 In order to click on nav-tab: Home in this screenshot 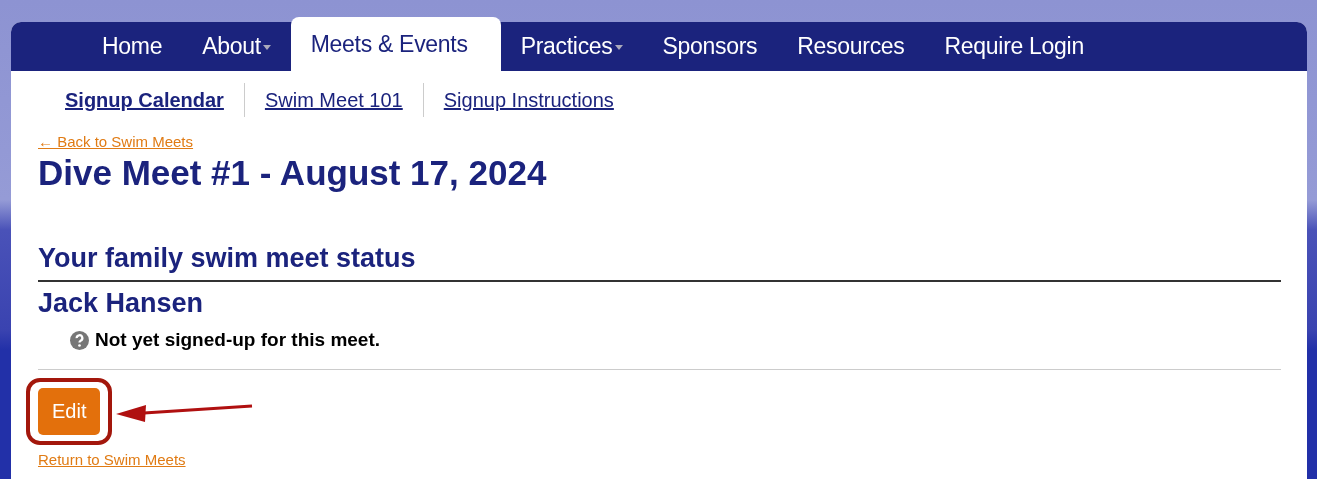, I will do `click(132, 46)`.